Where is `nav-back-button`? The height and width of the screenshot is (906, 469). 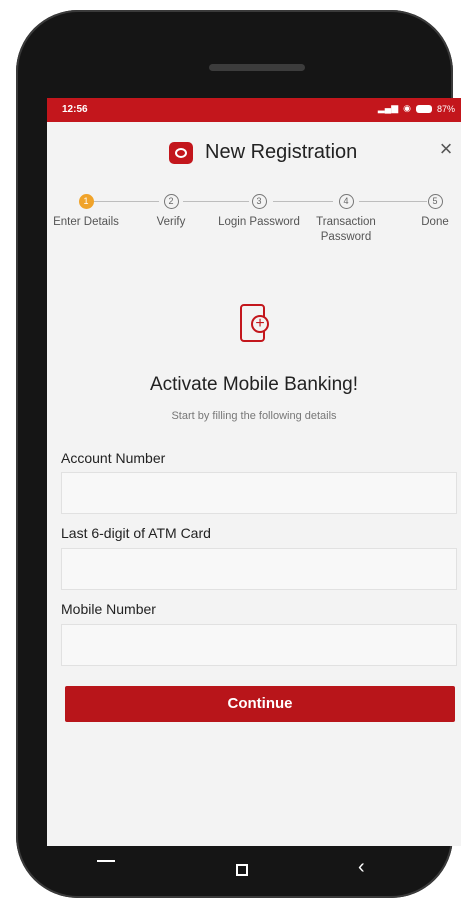
nav-back-button is located at coordinates (106, 861).